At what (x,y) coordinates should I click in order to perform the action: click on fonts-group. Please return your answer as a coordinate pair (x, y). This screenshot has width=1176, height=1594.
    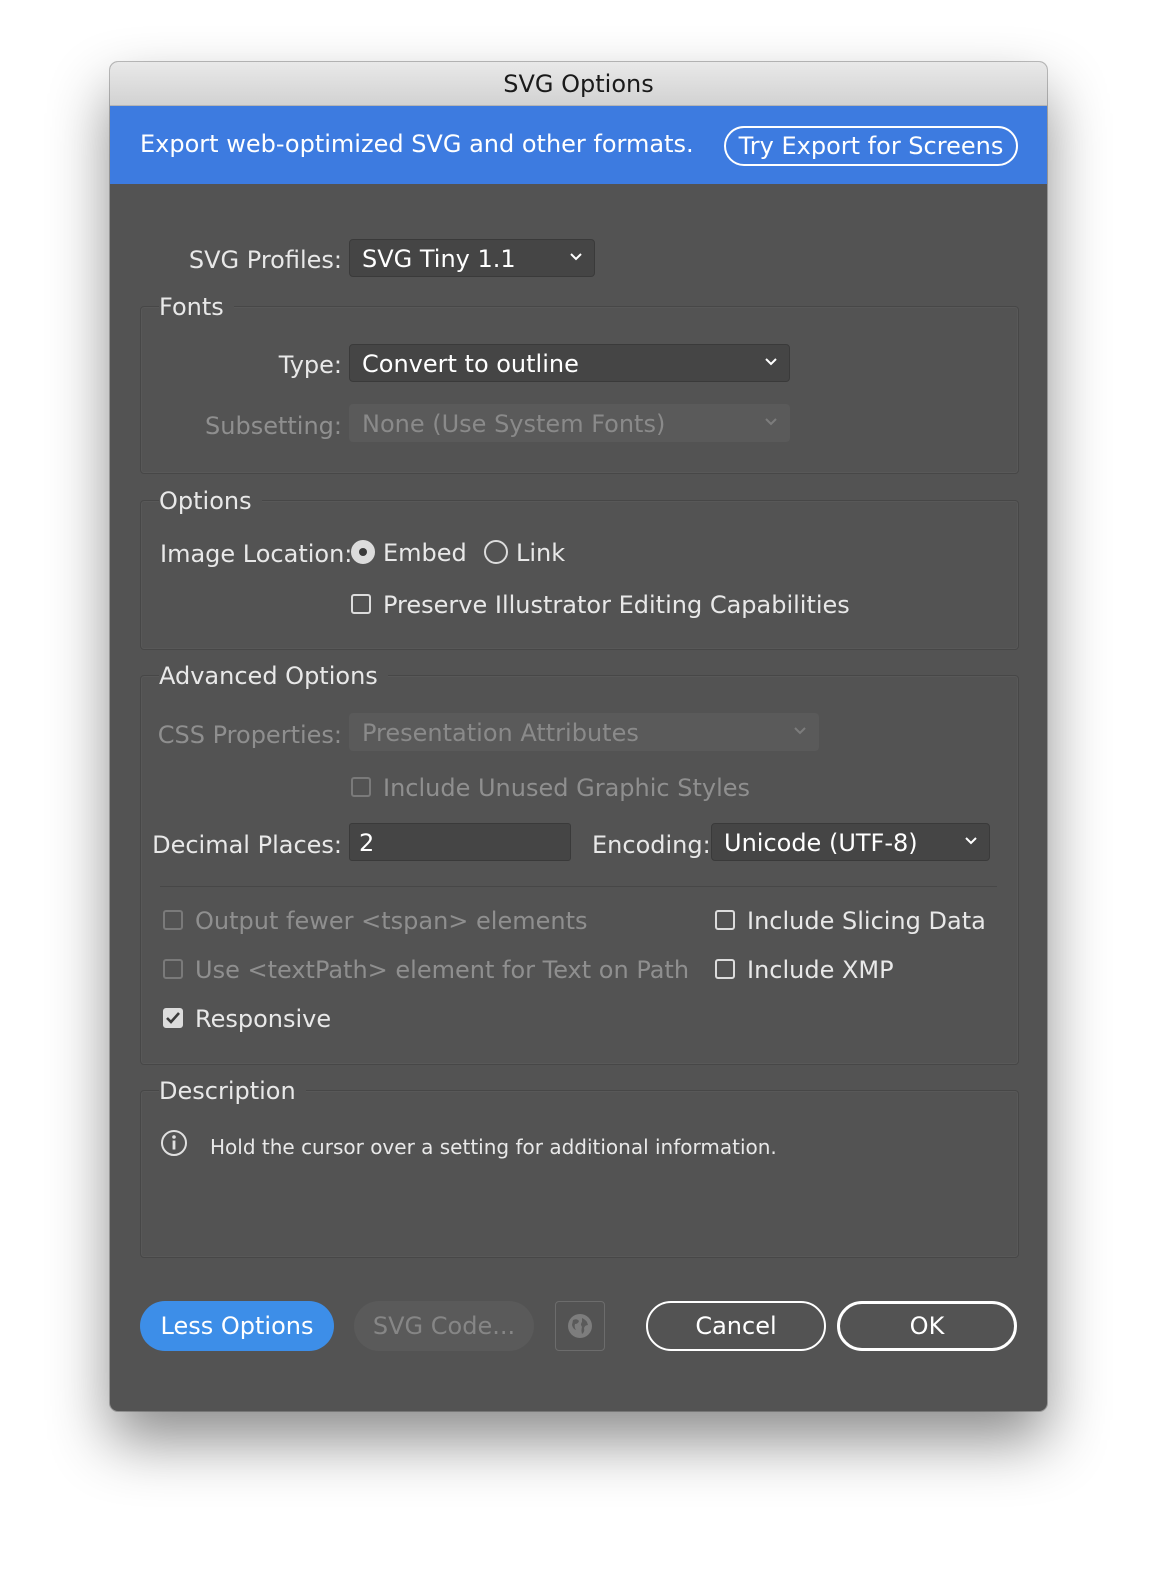
    Looking at the image, I should click on (579, 390).